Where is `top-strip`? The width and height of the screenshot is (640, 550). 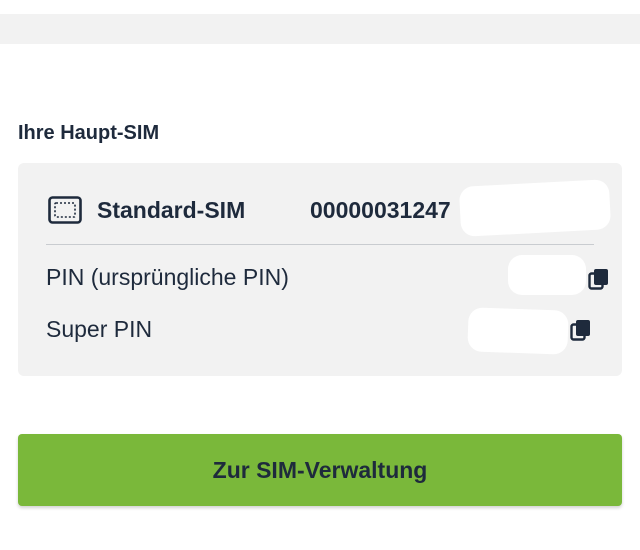 top-strip is located at coordinates (320, 29).